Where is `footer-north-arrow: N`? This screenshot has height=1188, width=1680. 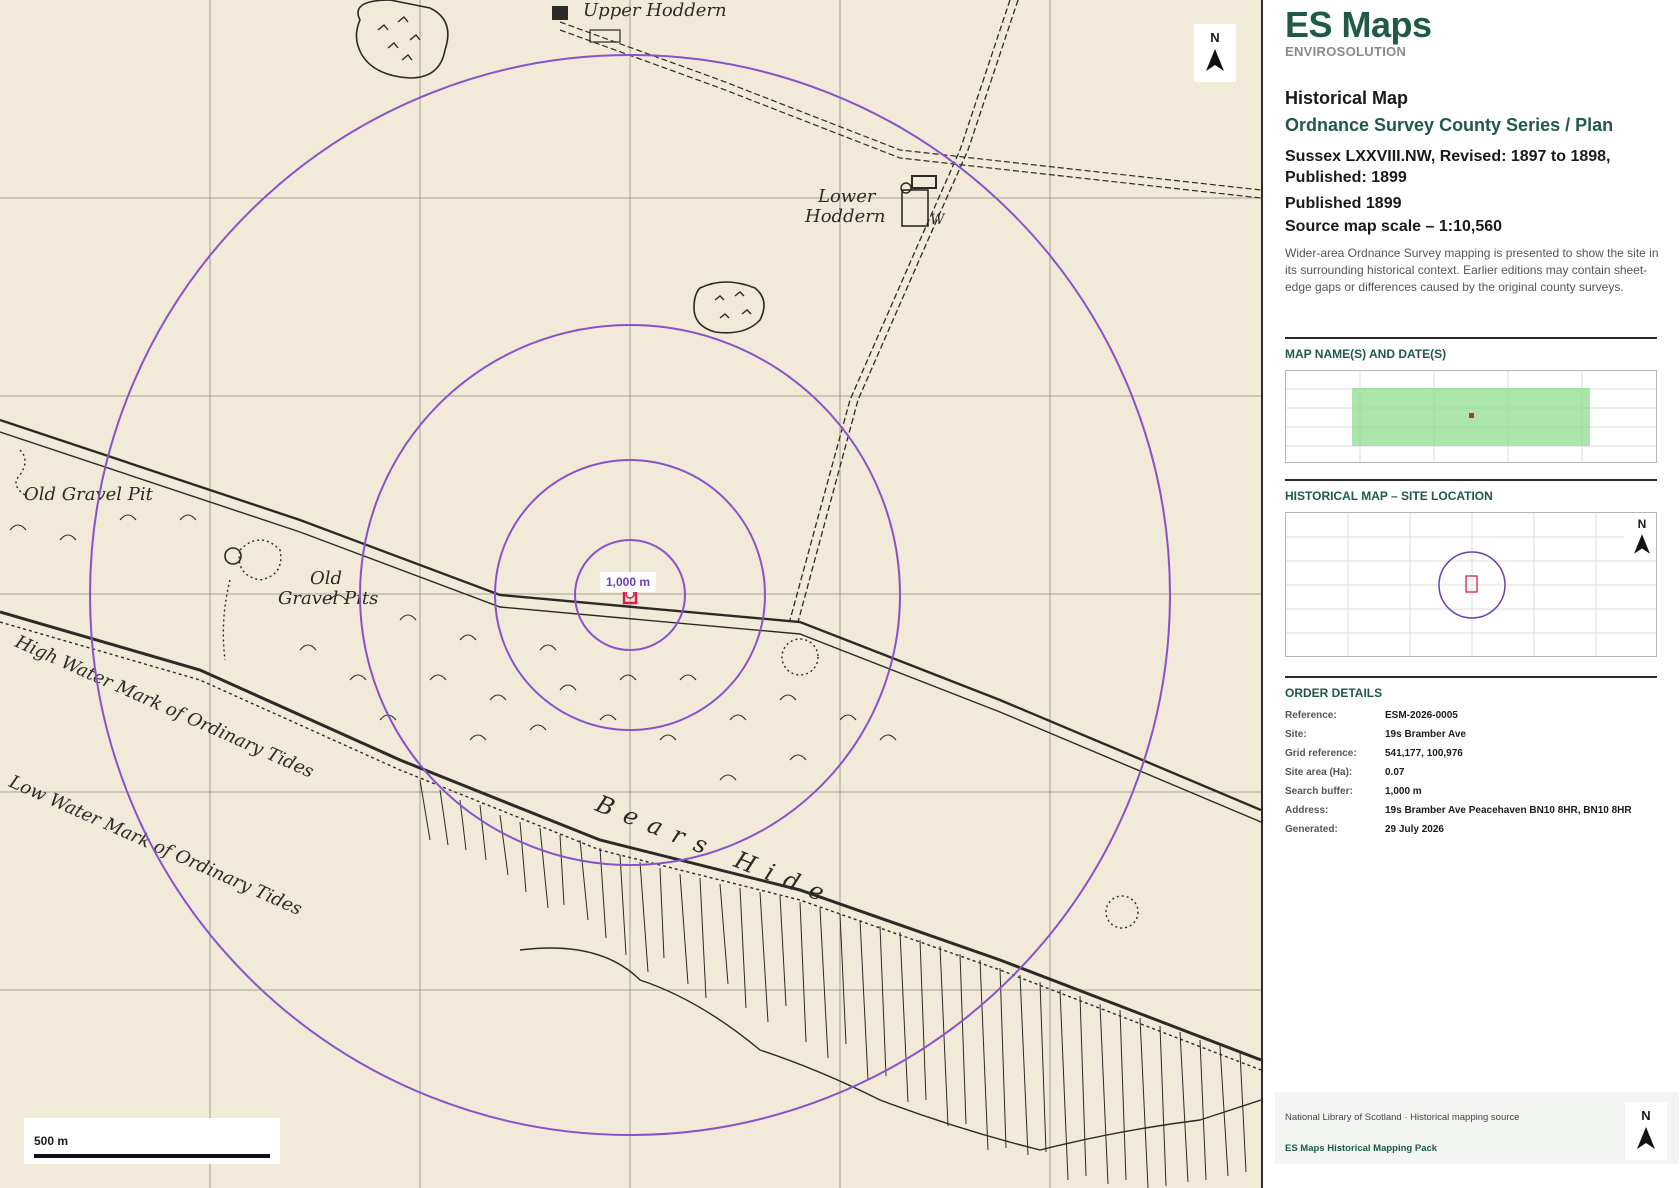 footer-north-arrow: N is located at coordinates (1646, 1131).